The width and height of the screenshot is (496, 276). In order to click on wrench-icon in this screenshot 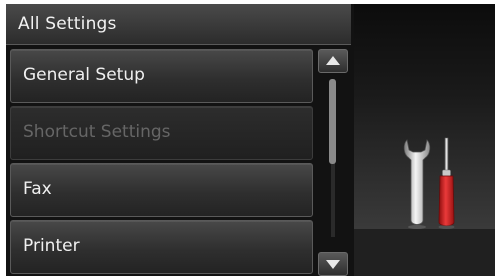, I will do `click(417, 182)`.